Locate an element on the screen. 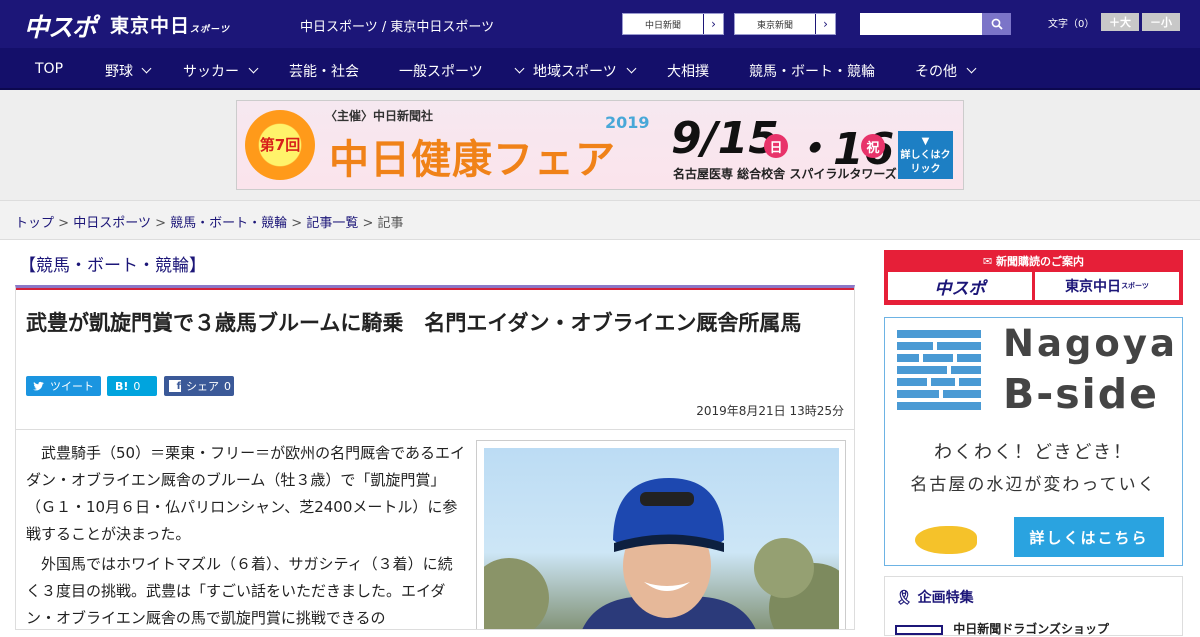  article-date: 2019年8月21日 13時25分 is located at coordinates (770, 411).